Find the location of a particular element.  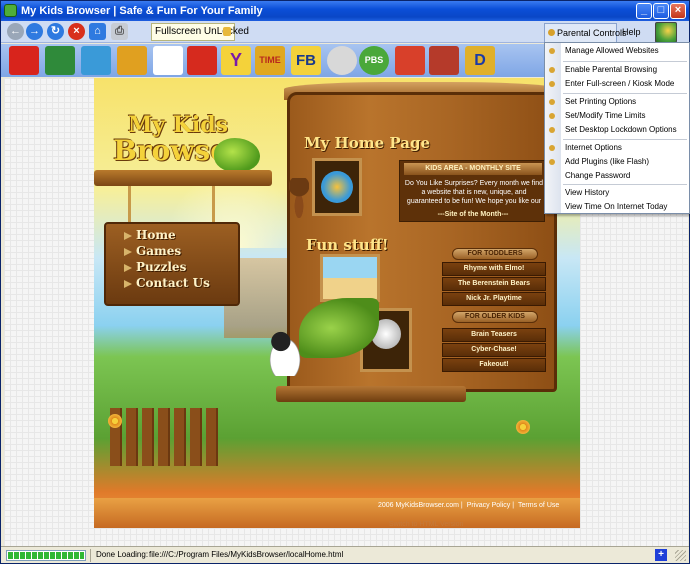

nav-contact-us: Contact Us is located at coordinates (180, 283).